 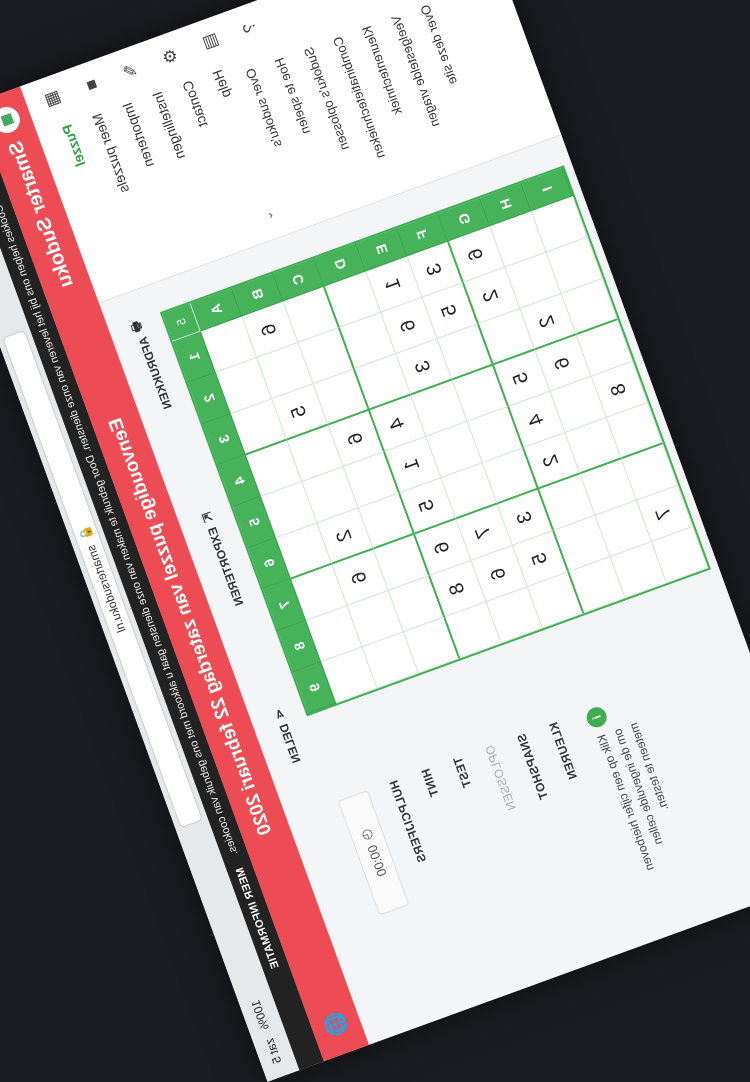 What do you see at coordinates (290, 744) in the screenshot?
I see `share-label: DELEN` at bounding box center [290, 744].